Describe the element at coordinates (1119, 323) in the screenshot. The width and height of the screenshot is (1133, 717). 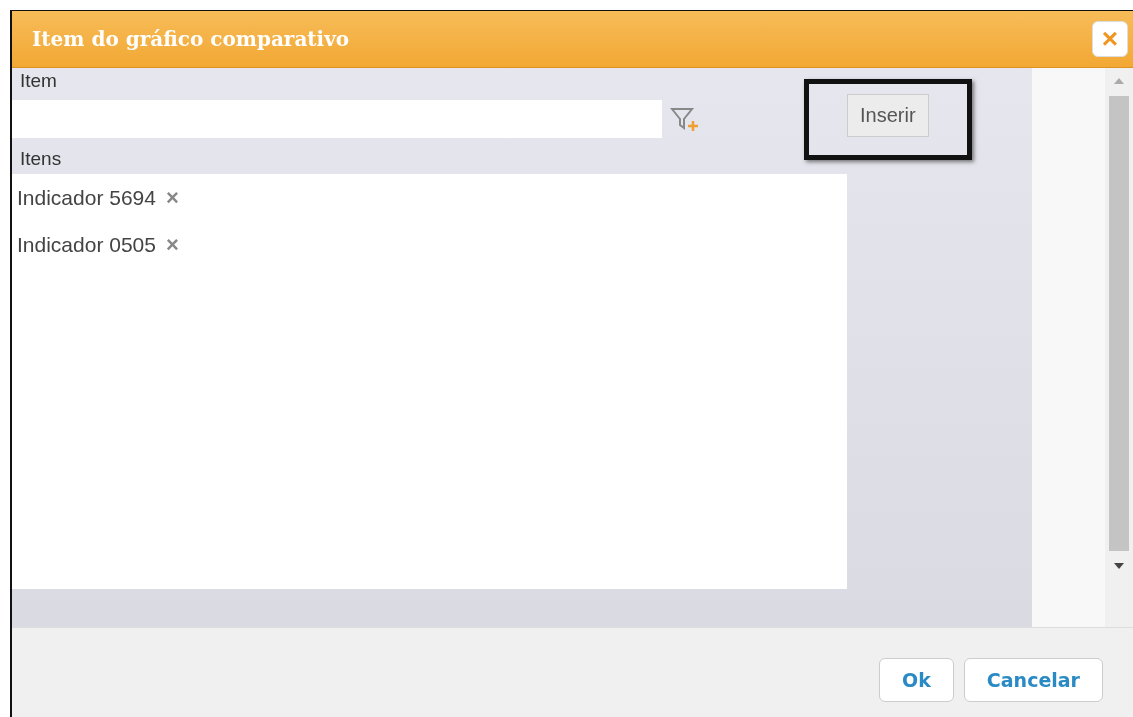
I see `scroll-thumb` at that location.